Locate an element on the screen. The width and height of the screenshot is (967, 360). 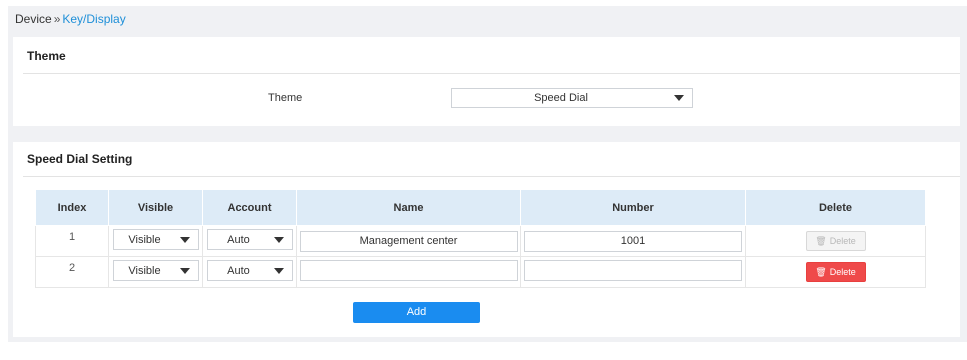
column-header-number: Number is located at coordinates (633, 207).